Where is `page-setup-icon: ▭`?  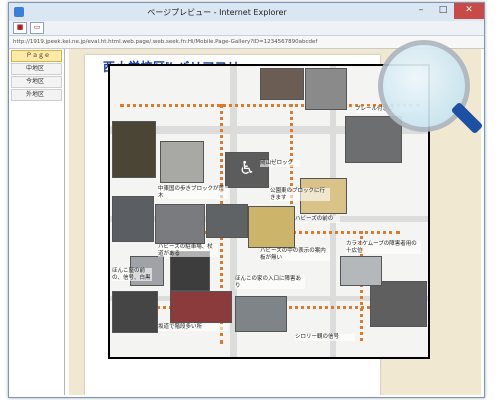 page-setup-icon: ▭ is located at coordinates (37, 28).